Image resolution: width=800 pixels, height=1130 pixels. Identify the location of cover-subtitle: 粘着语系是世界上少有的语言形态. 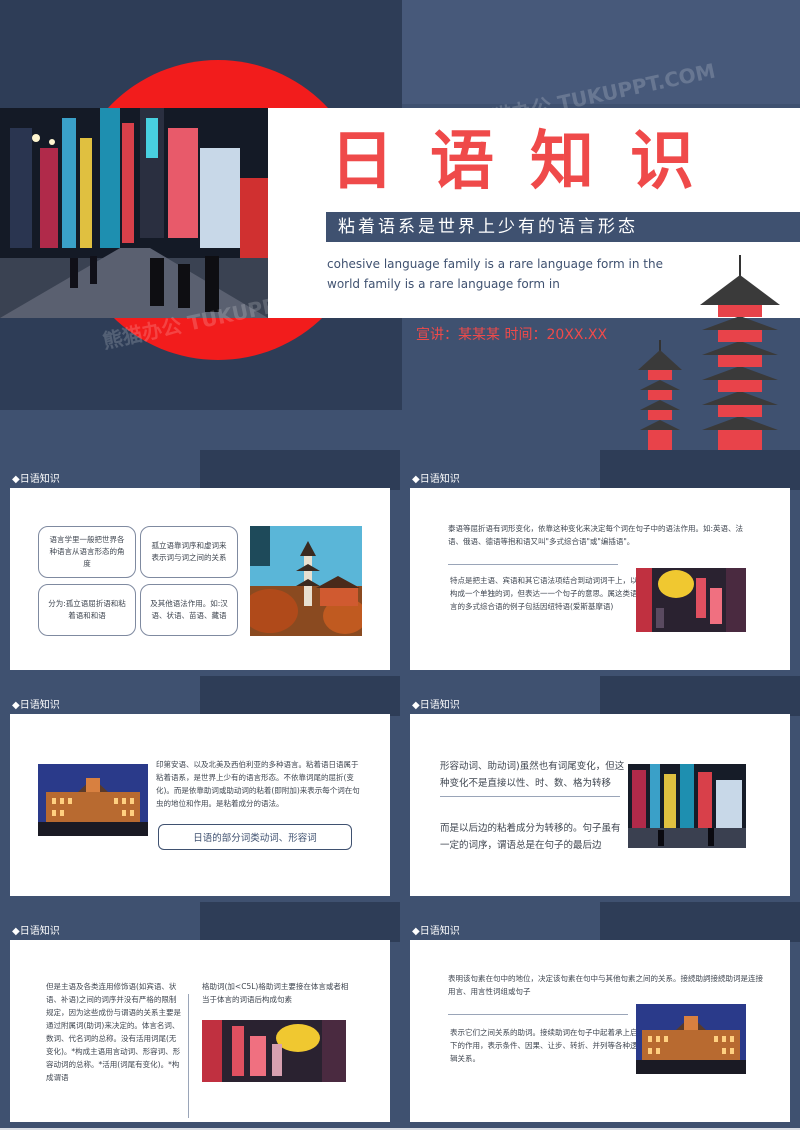
(488, 227).